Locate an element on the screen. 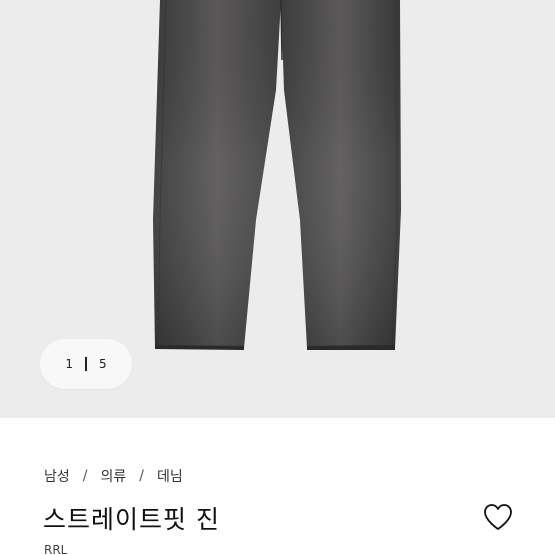  breadcrumb-item-clothing: 의류 is located at coordinates (113, 476).